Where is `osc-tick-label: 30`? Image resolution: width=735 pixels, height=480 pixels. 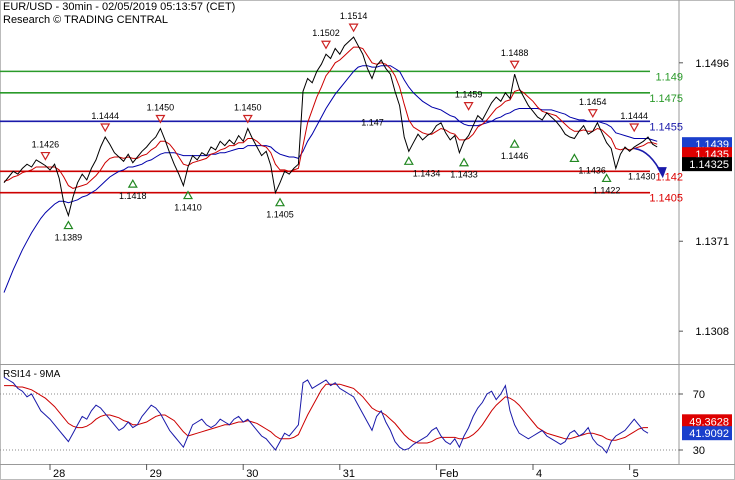
osc-tick-label: 30 is located at coordinates (699, 451).